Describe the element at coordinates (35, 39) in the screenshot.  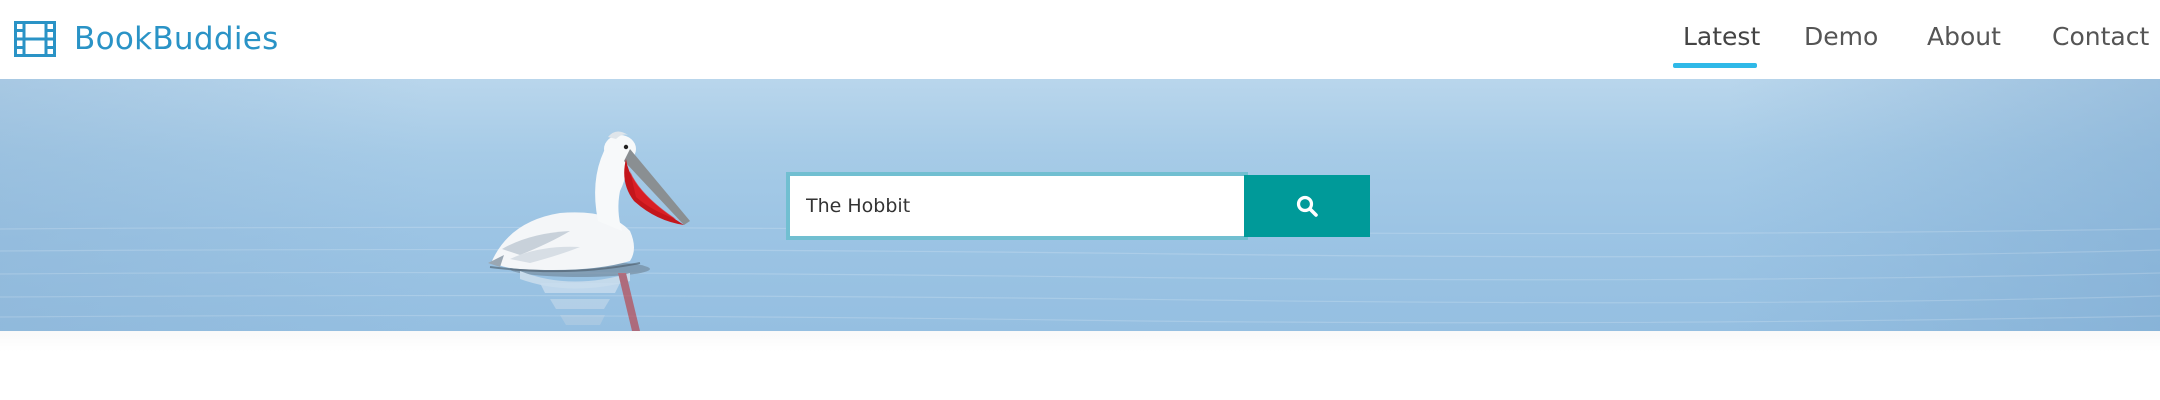
I see `film-icon` at that location.